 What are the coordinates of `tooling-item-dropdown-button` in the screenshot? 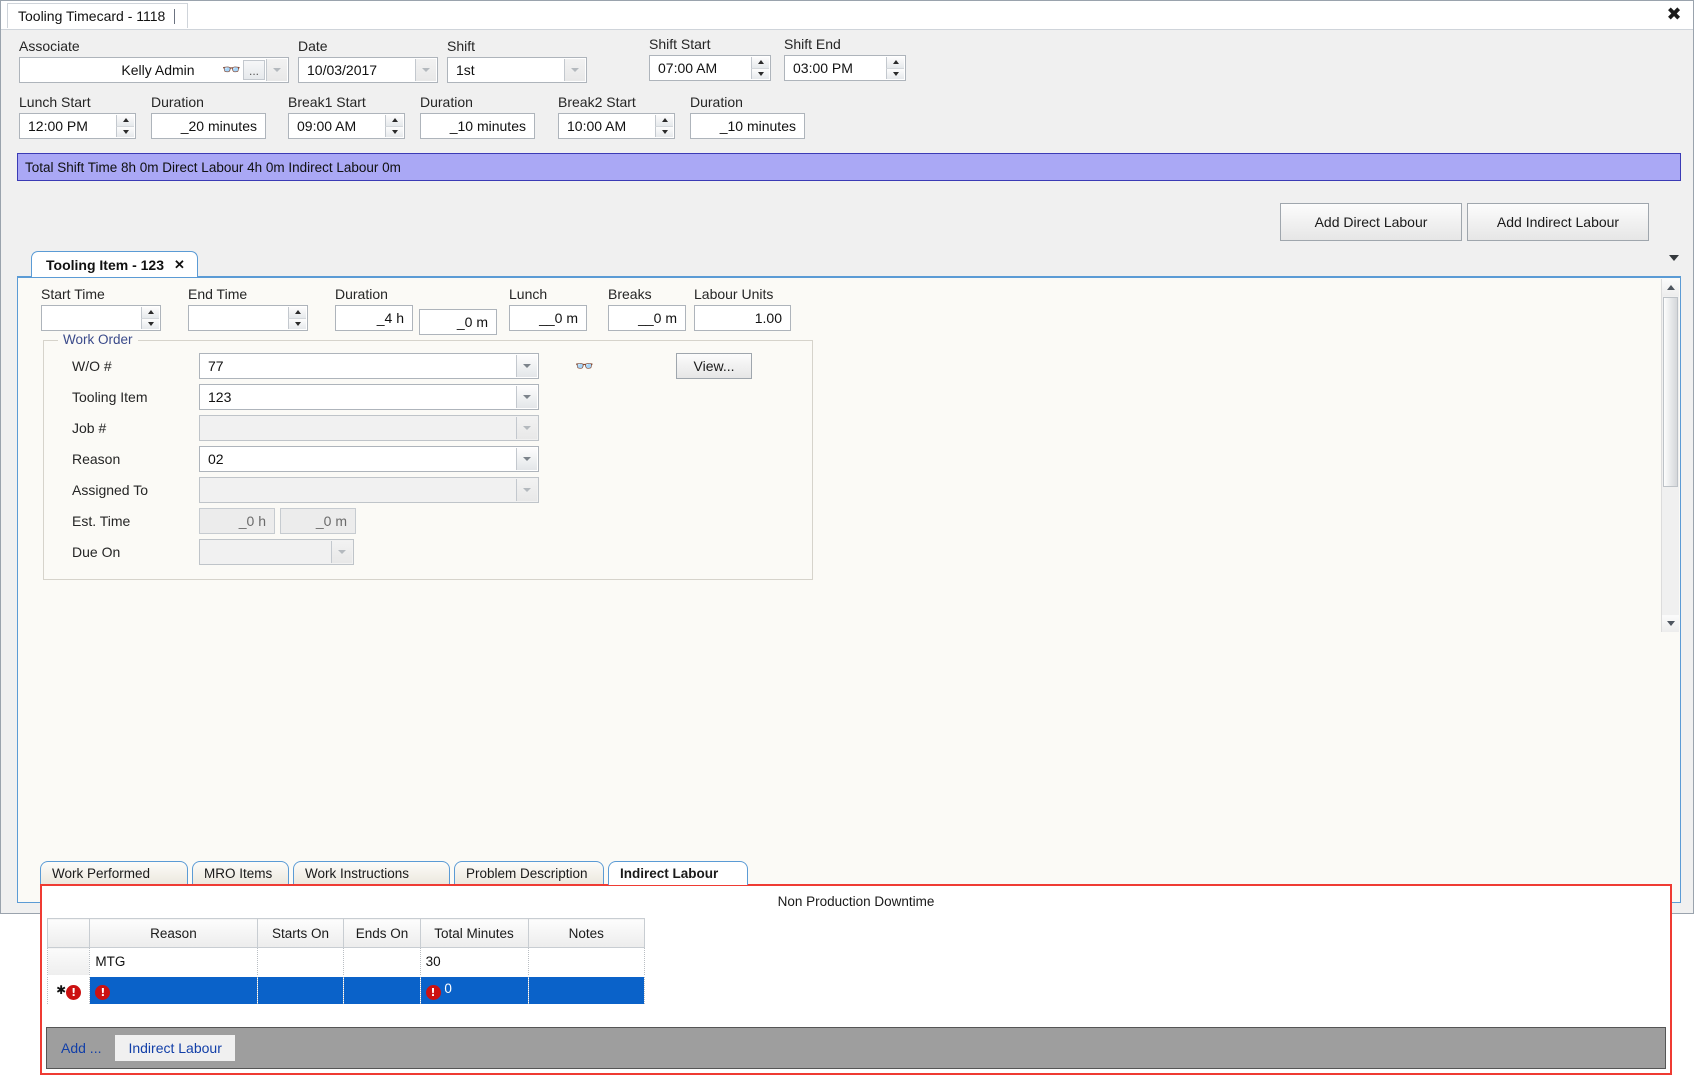 It's located at (526, 397).